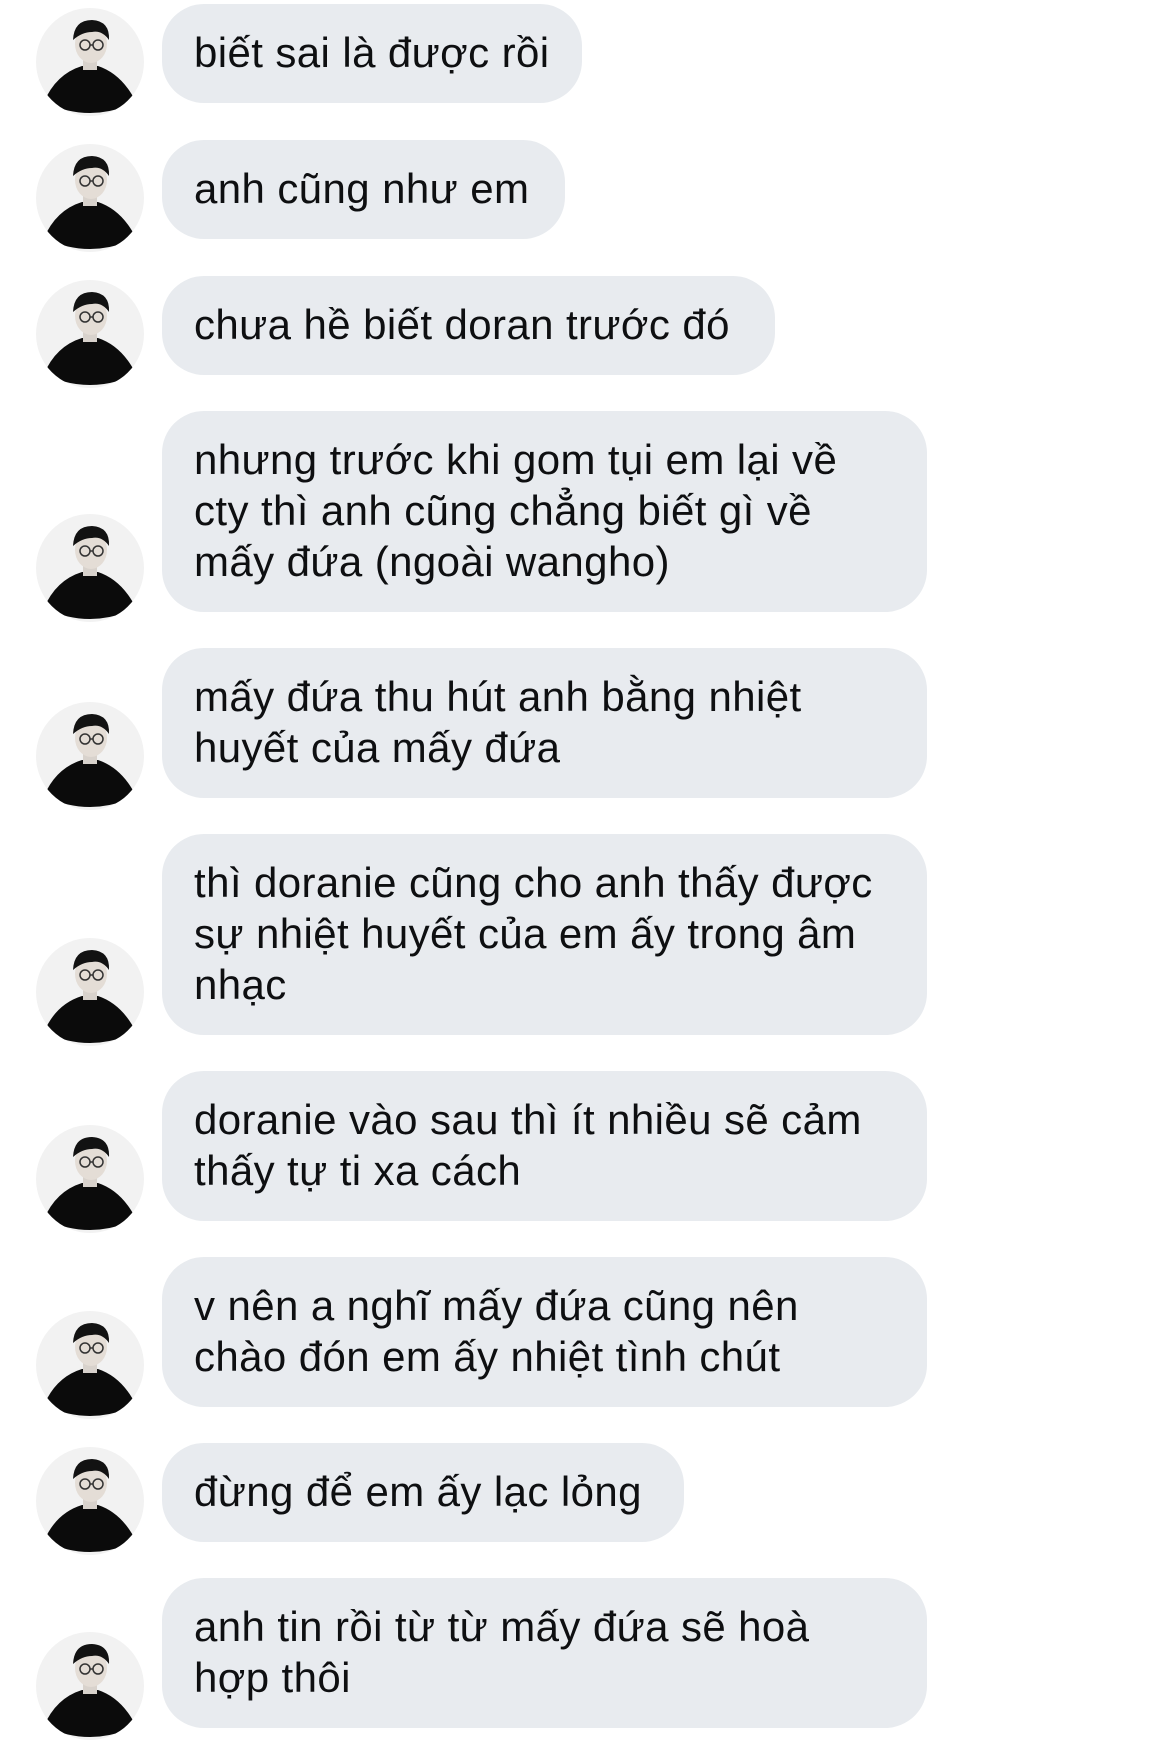 The image size is (1170, 1747). Describe the element at coordinates (468, 325) in the screenshot. I see `message-bubble: chưa hề biết doran trước đó` at that location.